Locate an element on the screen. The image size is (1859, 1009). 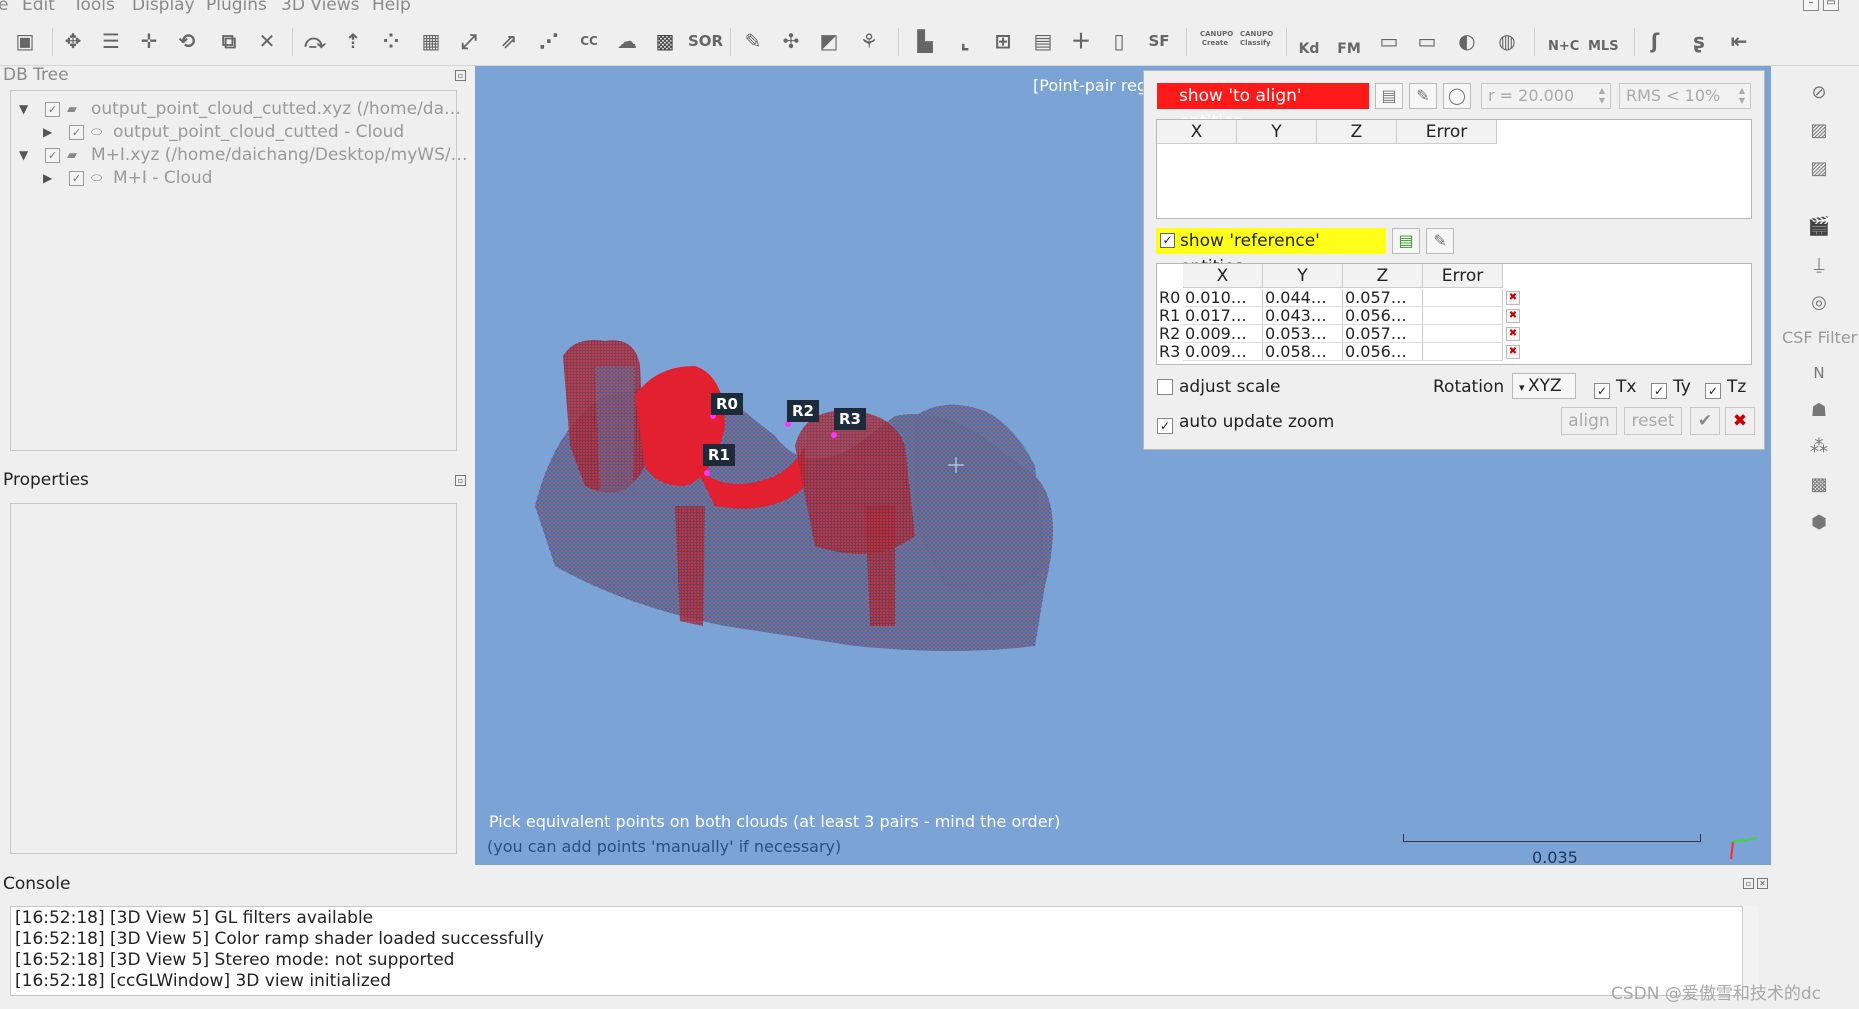
poisson-icon: ⬢ is located at coordinates (1819, 523).